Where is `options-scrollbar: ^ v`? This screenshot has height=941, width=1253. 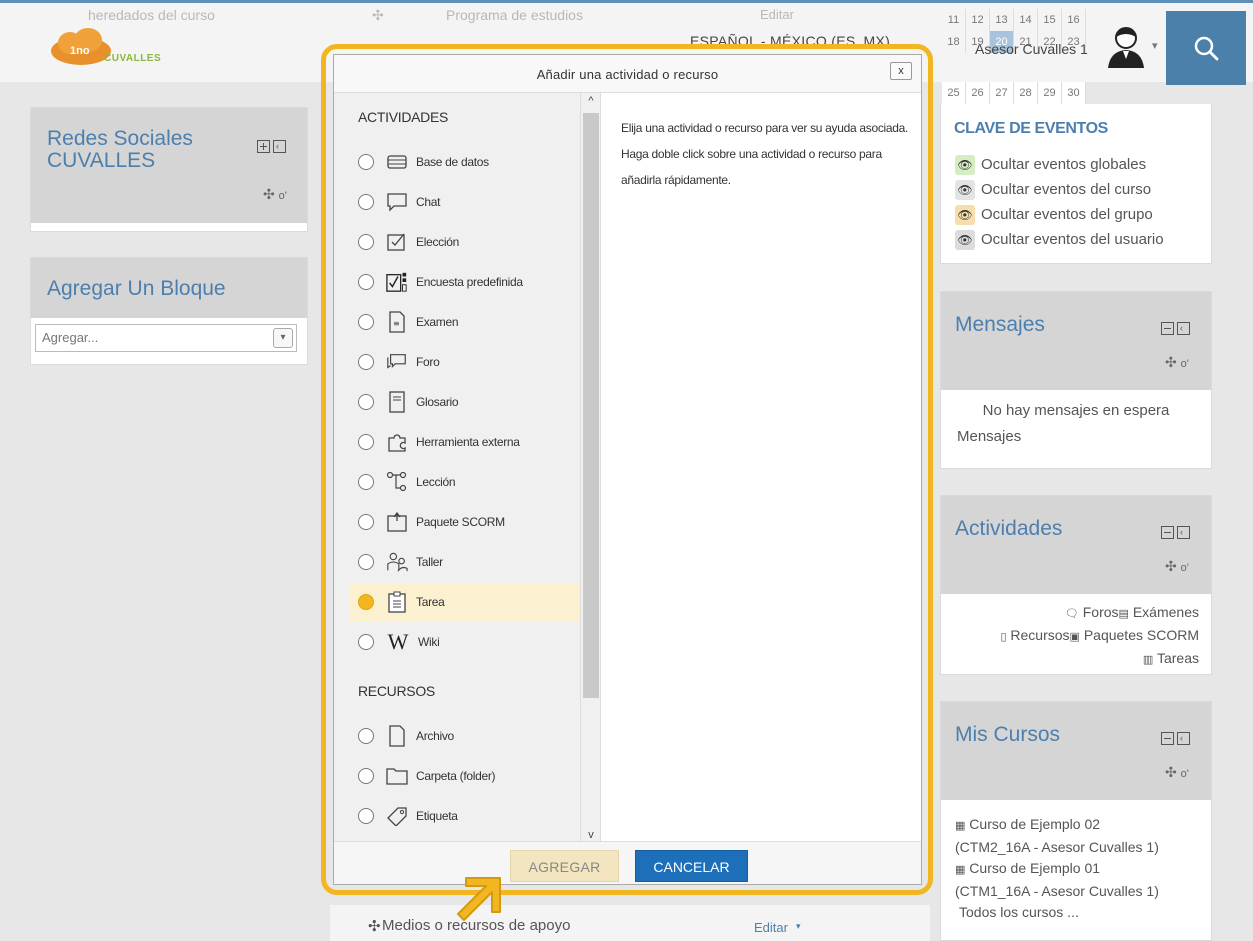 options-scrollbar: ^ v is located at coordinates (590, 468).